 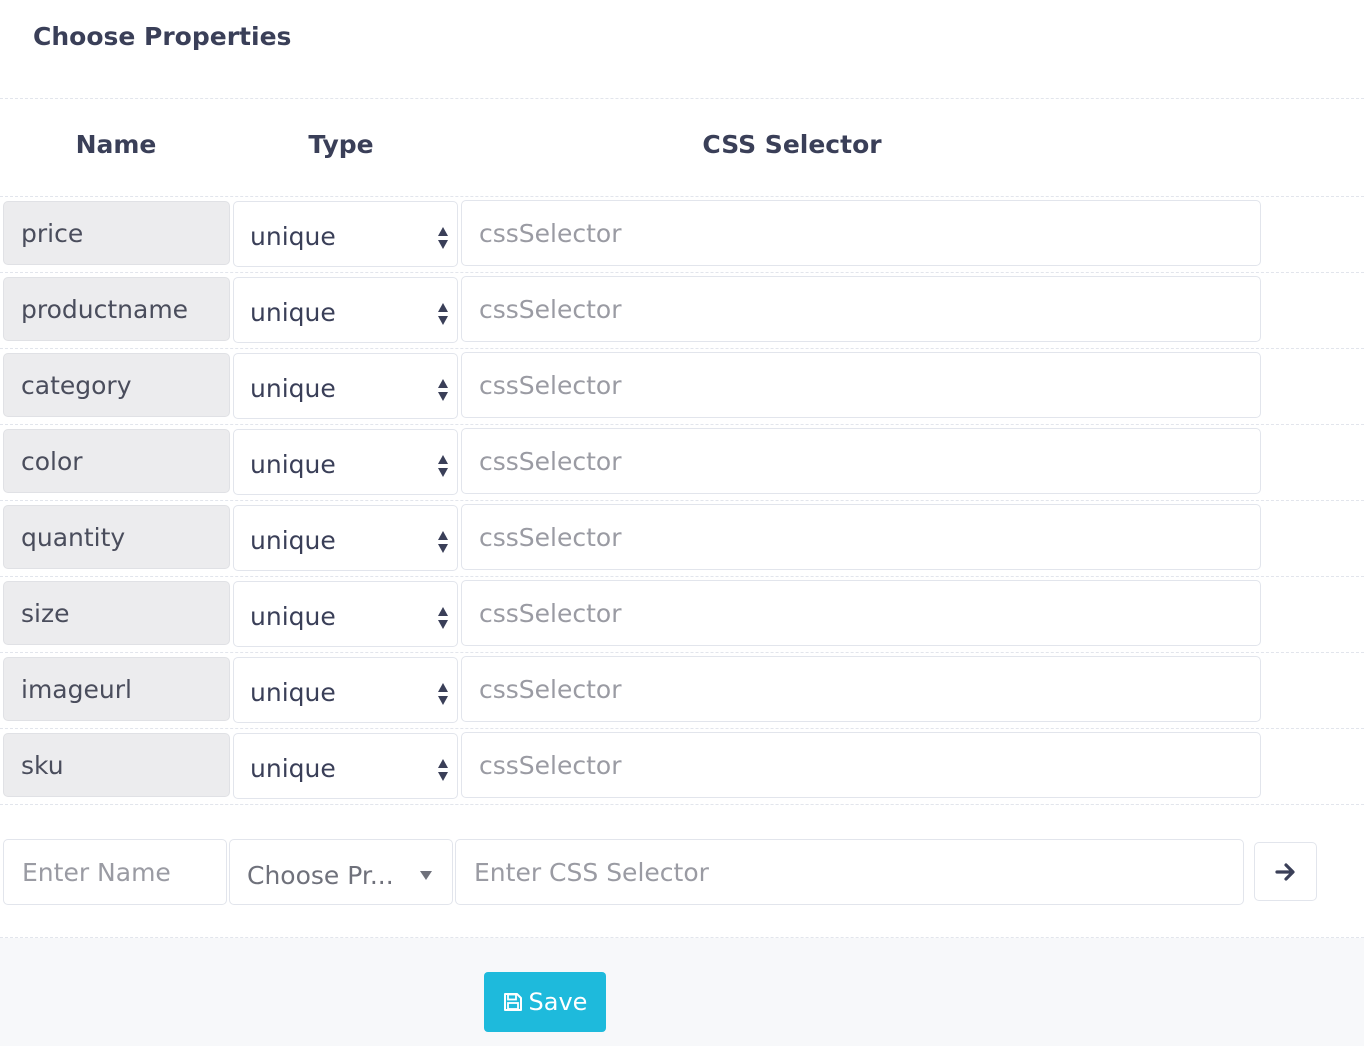 I want to click on arrow-right-icon, so click(x=1284, y=871).